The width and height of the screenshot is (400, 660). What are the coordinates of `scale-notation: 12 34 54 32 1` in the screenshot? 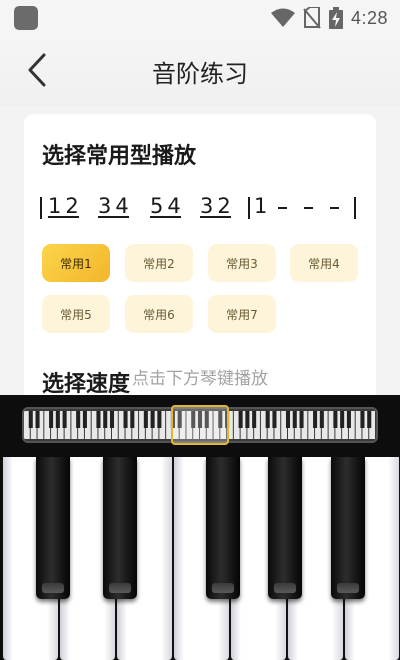 It's located at (201, 208).